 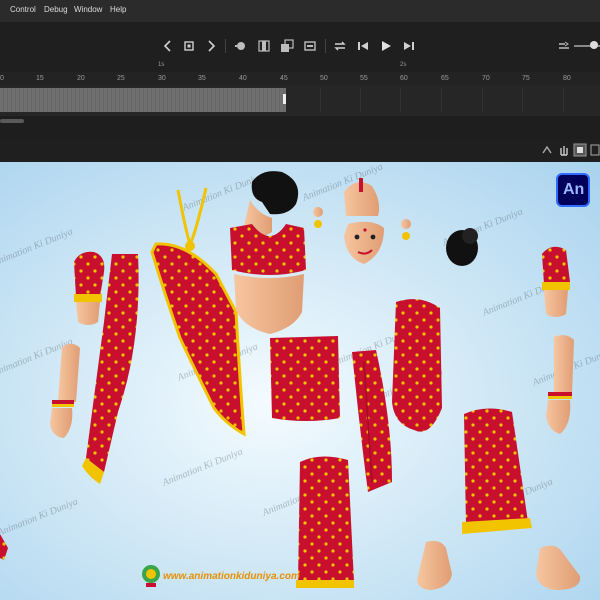 What do you see at coordinates (118, 9) in the screenshot?
I see `menu-help: Help` at bounding box center [118, 9].